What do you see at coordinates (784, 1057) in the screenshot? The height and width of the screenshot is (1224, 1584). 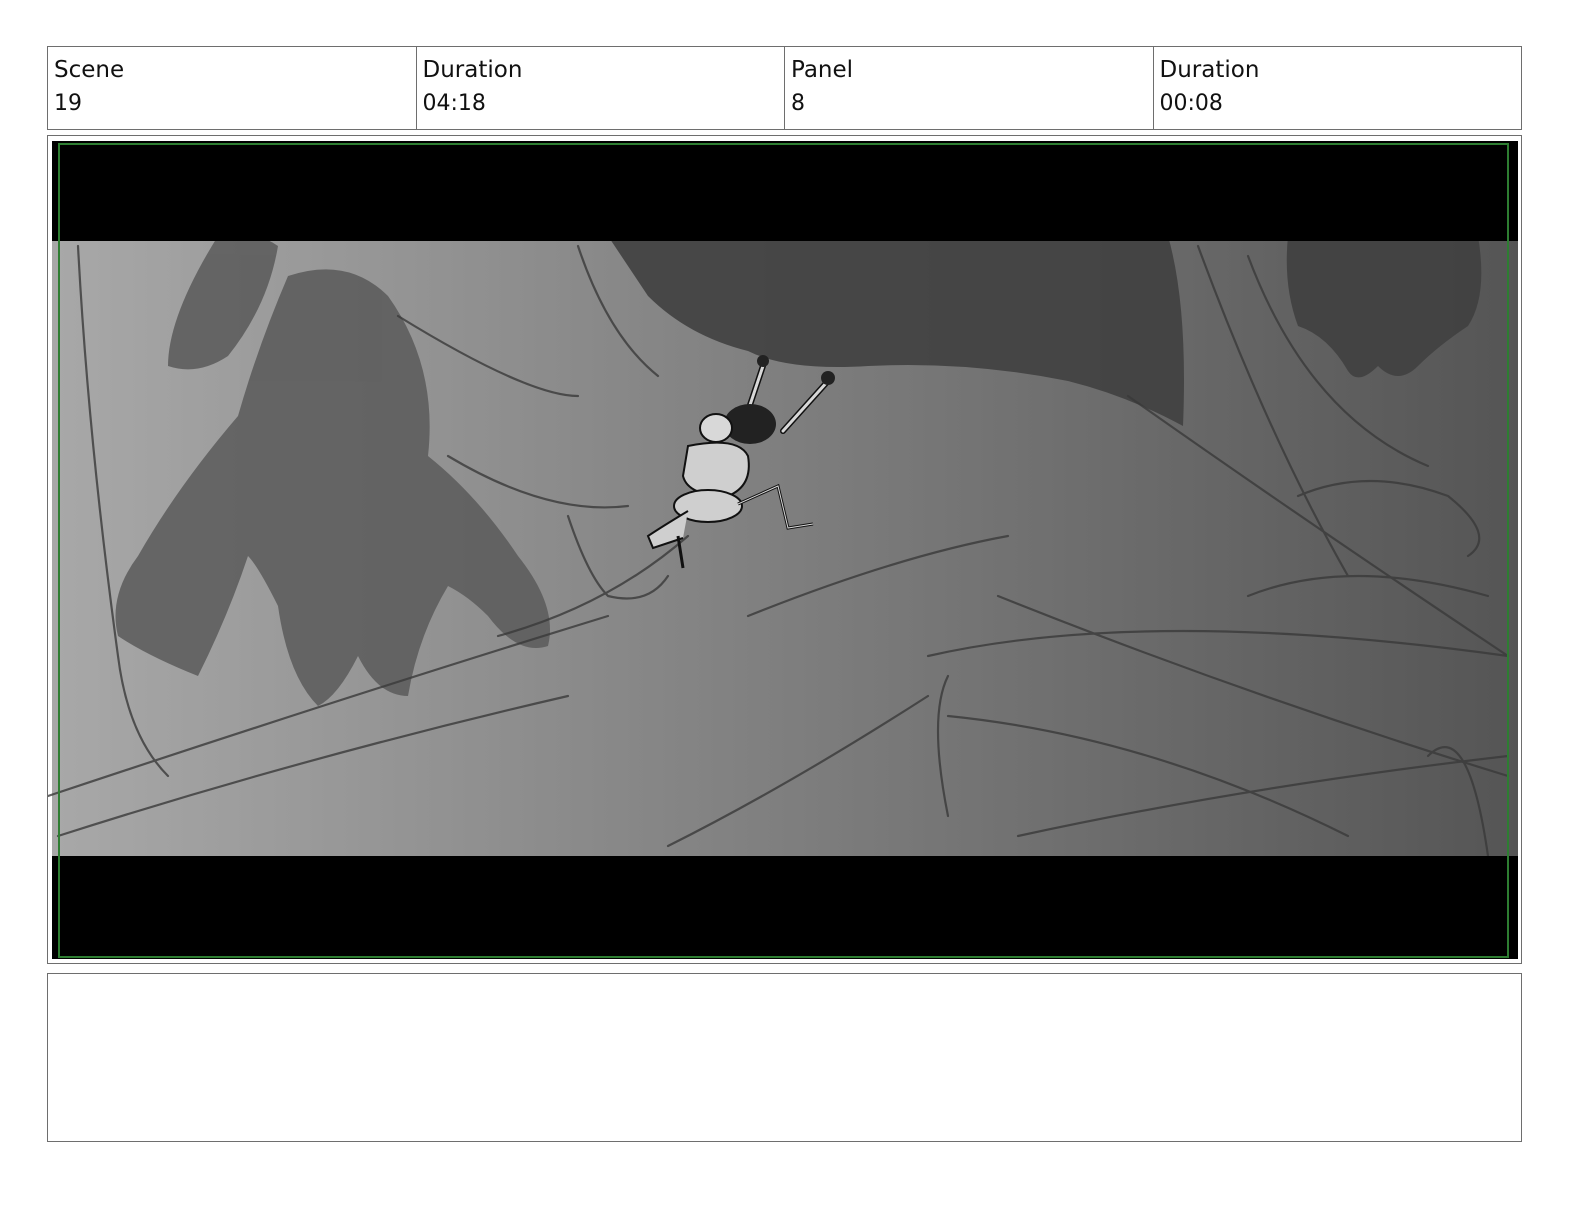 I see `panel-notes-box` at bounding box center [784, 1057].